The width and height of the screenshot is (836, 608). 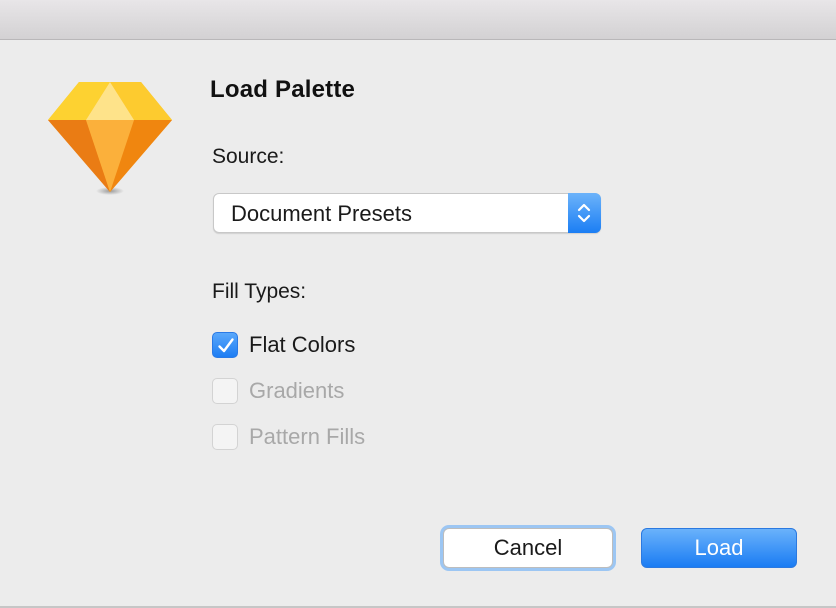 What do you see at coordinates (259, 291) in the screenshot?
I see `fill-types-label: Fill Types:` at bounding box center [259, 291].